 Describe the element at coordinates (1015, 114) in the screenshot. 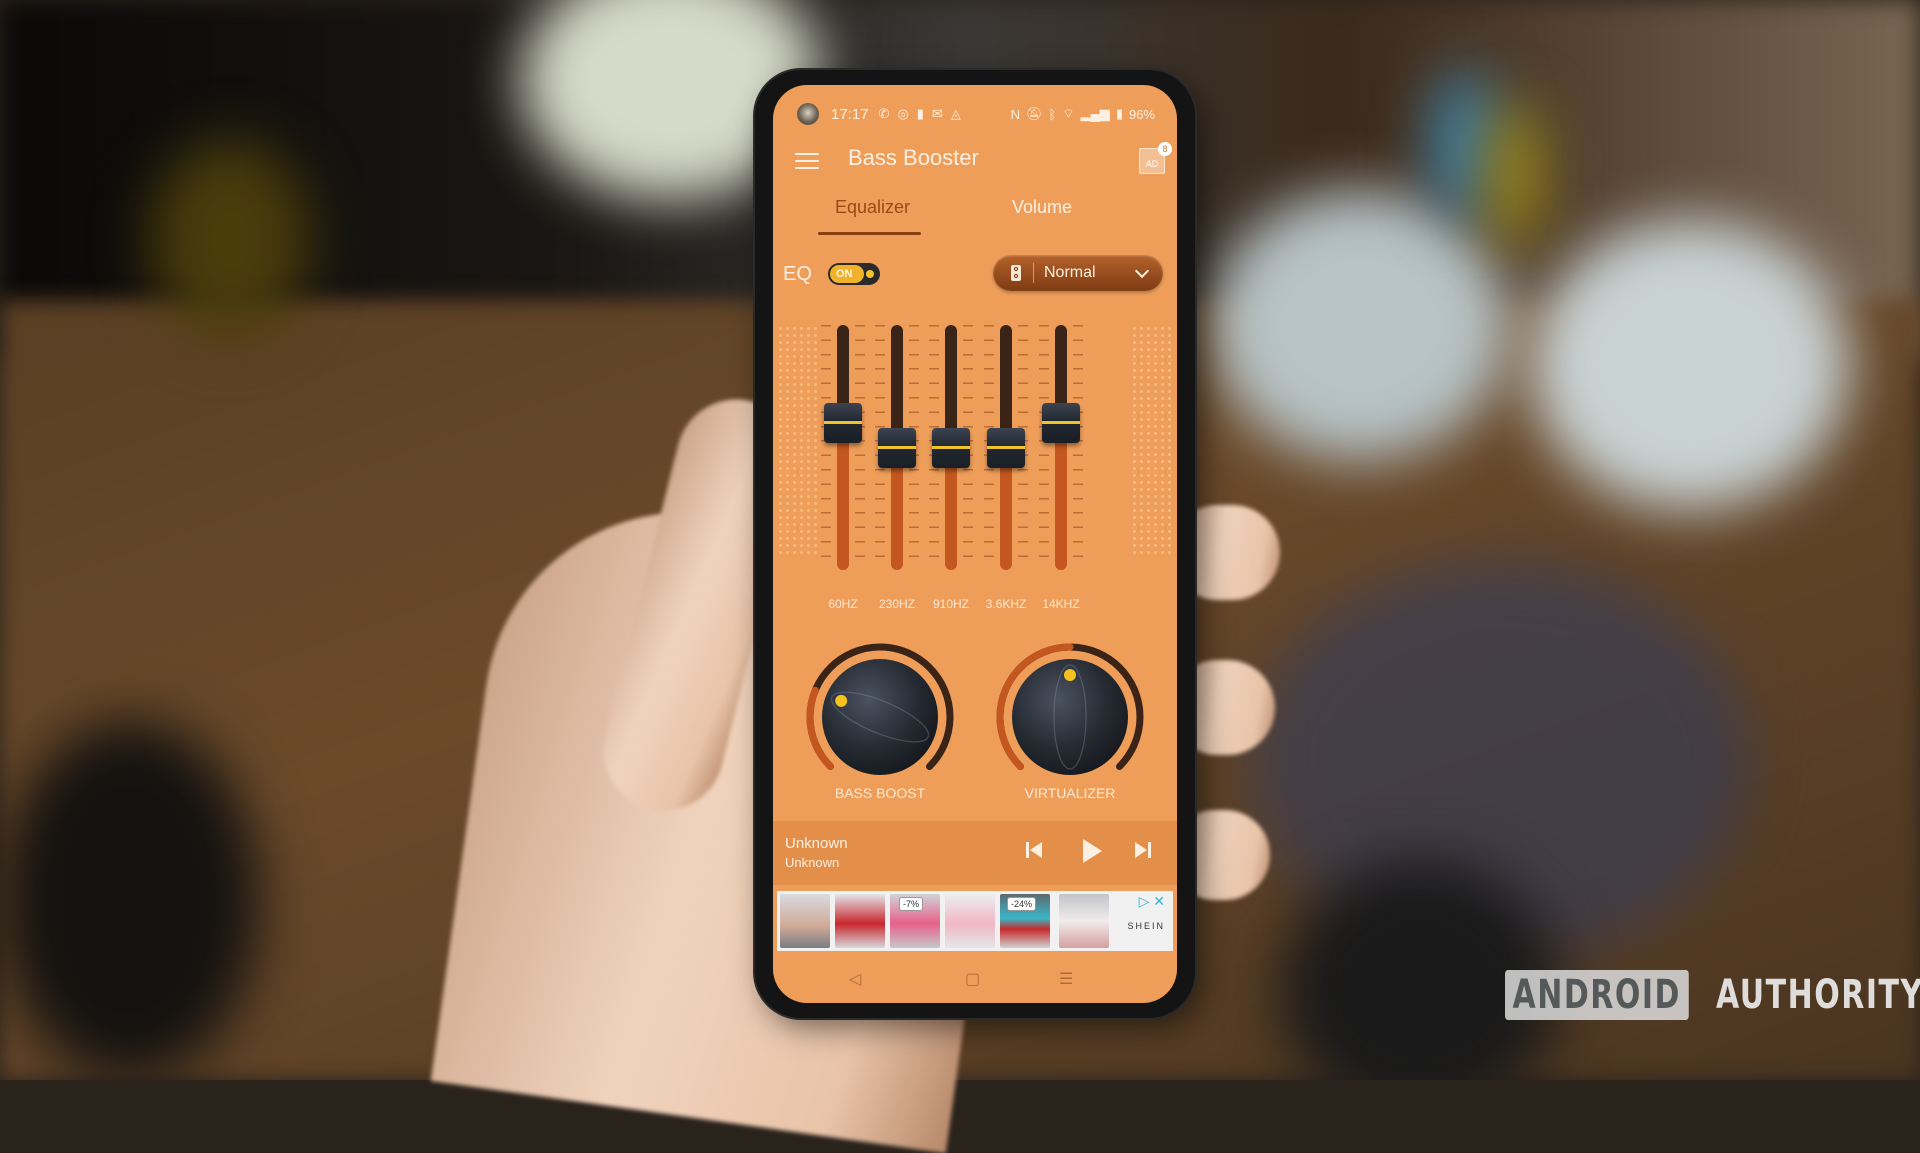

I see `nfc-icon: N` at that location.